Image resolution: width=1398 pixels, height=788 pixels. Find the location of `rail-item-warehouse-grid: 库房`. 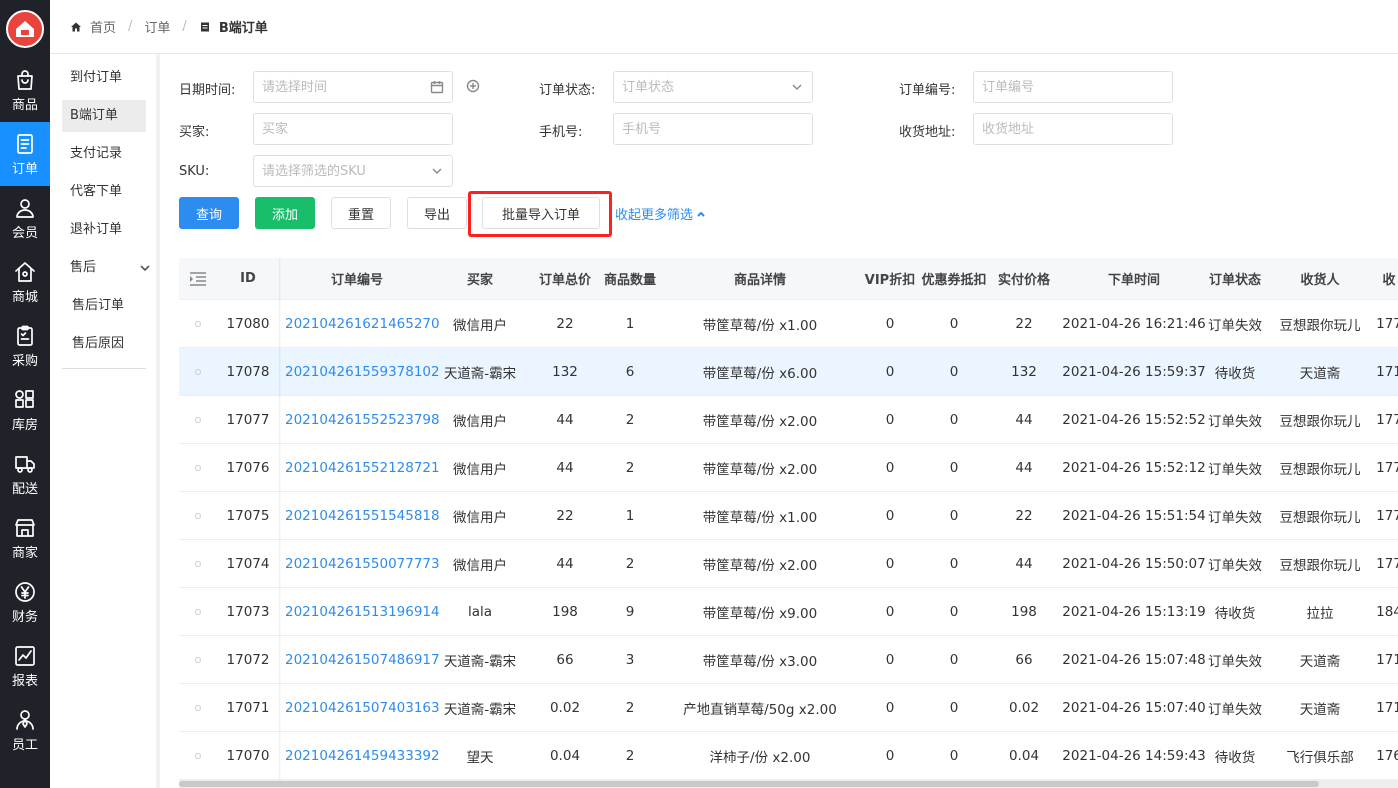

rail-item-warehouse-grid: 库房 is located at coordinates (25, 410).